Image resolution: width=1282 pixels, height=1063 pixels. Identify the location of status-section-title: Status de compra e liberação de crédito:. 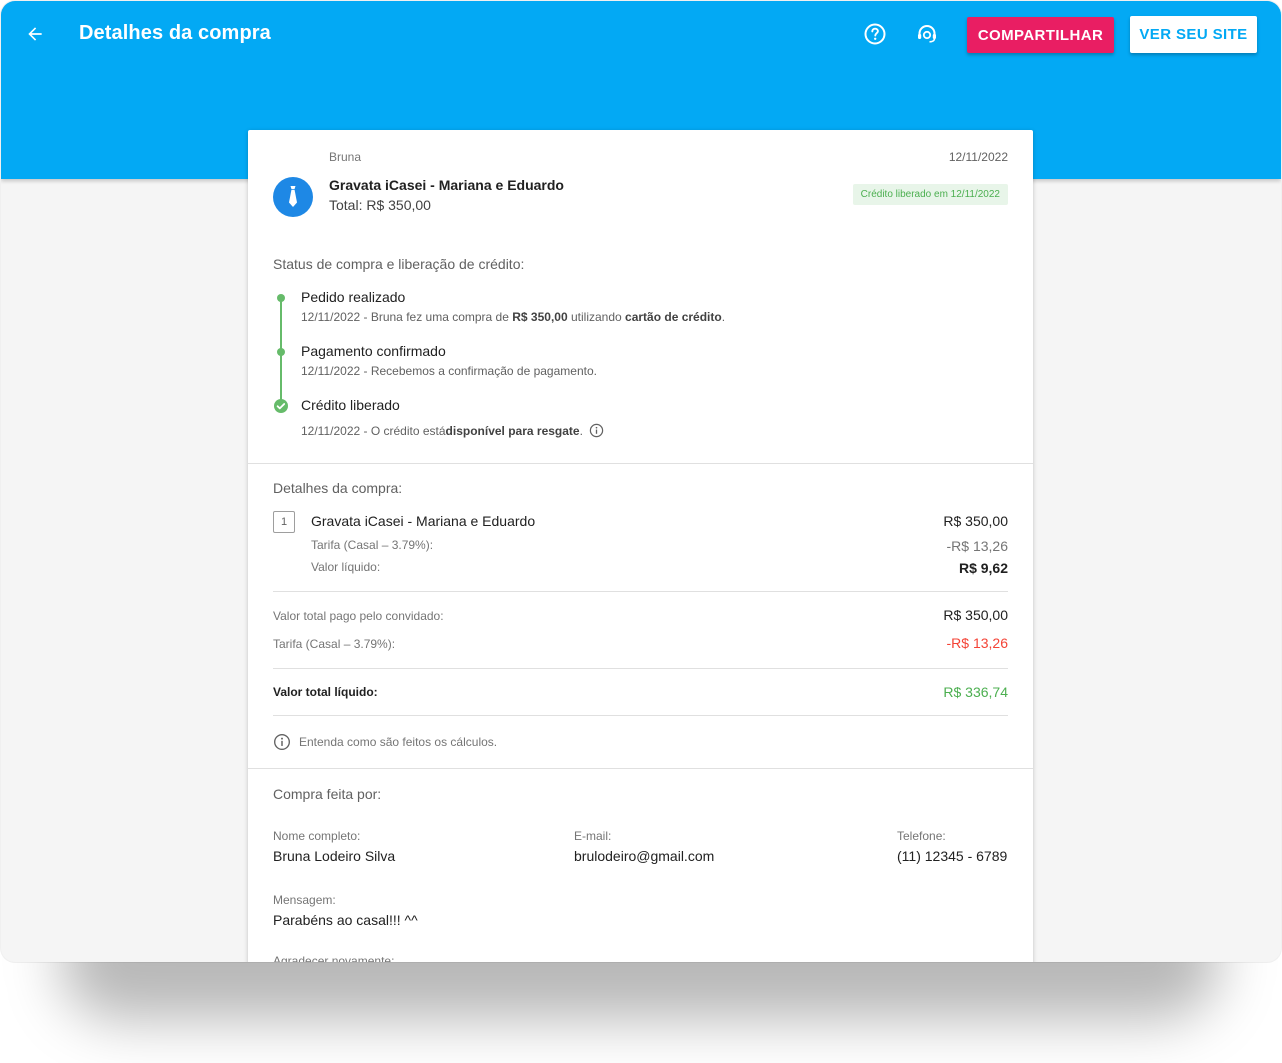
(399, 264).